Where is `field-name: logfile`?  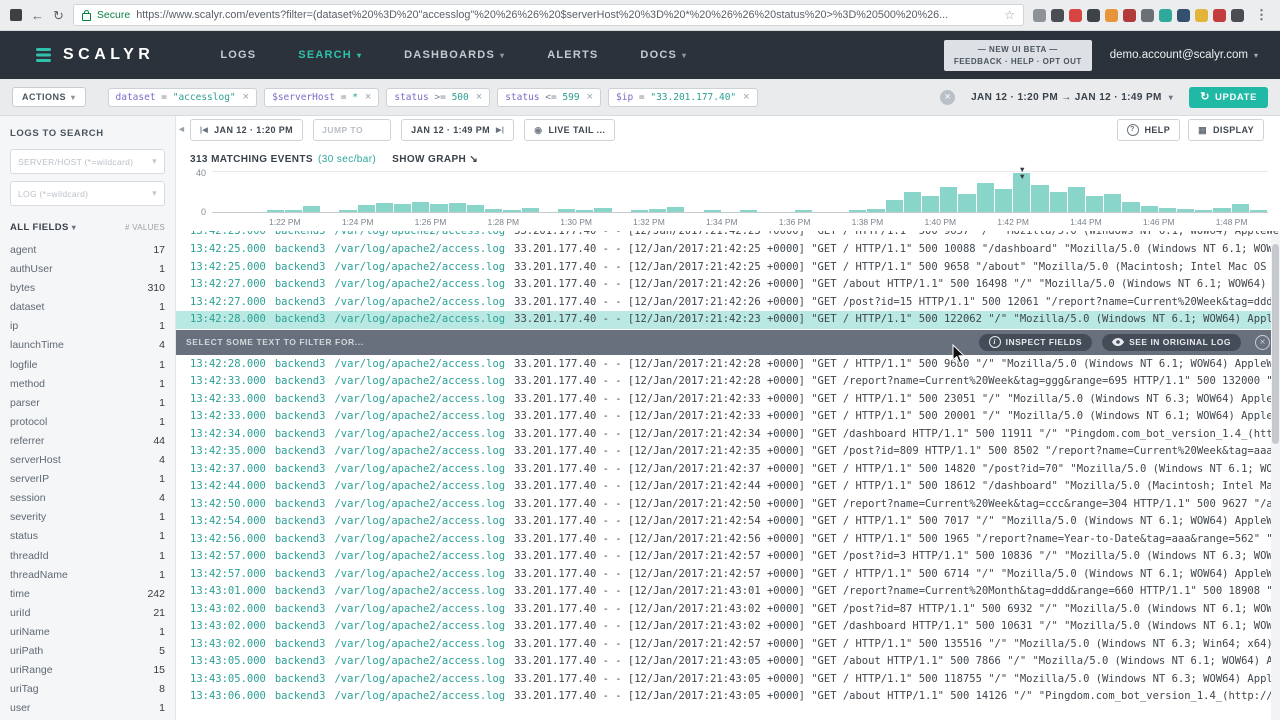 field-name: logfile is located at coordinates (23, 365).